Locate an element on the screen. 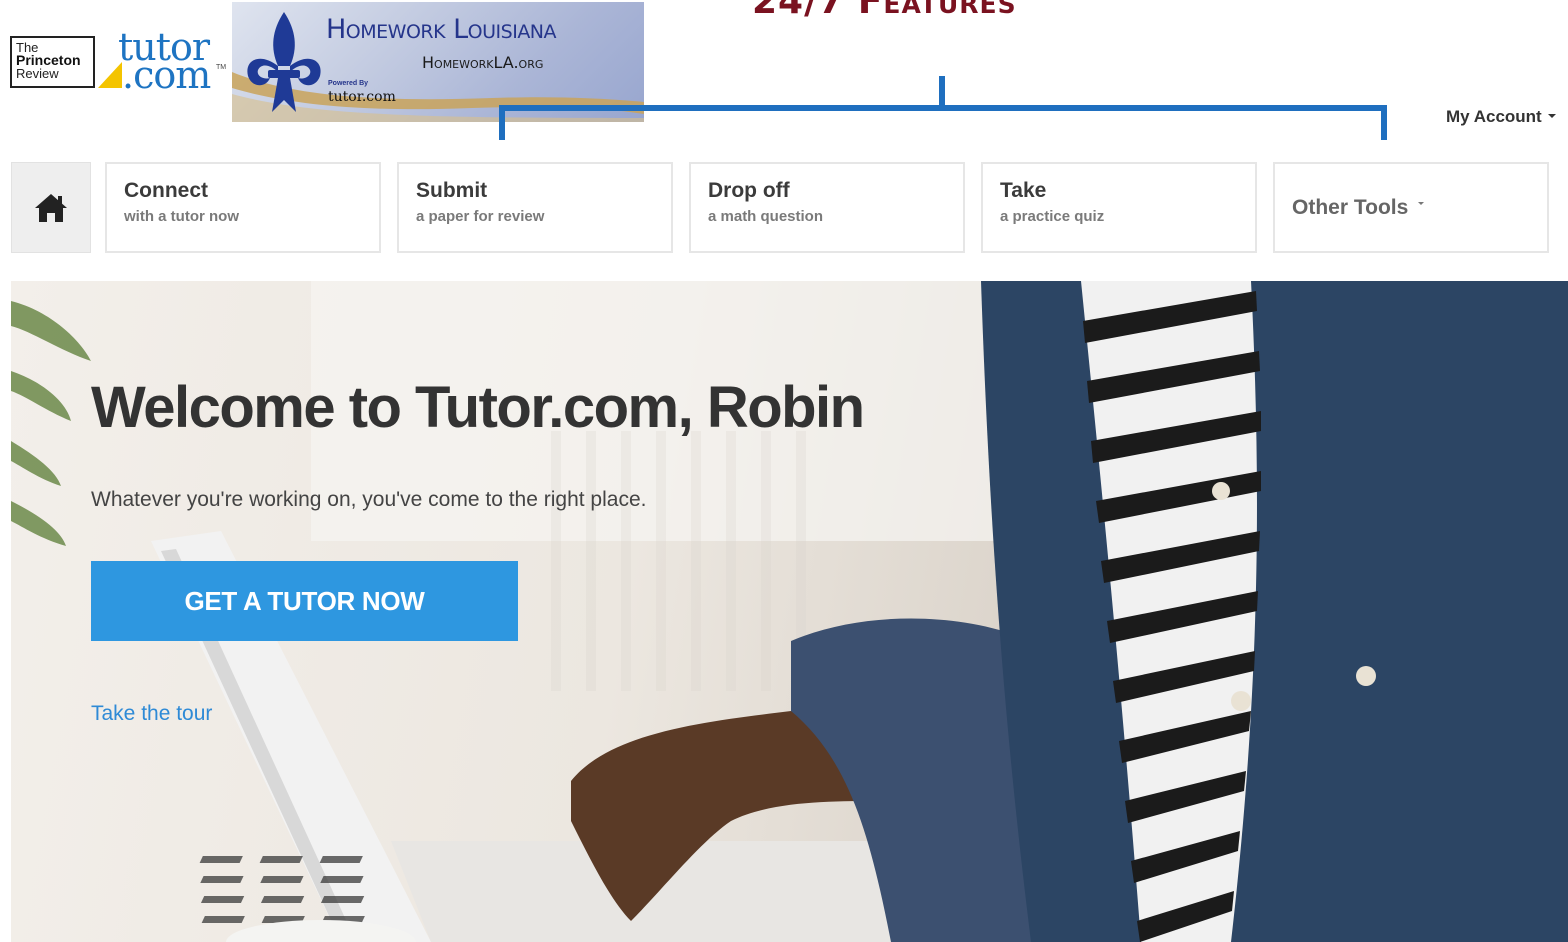  home-icon is located at coordinates (51, 207).